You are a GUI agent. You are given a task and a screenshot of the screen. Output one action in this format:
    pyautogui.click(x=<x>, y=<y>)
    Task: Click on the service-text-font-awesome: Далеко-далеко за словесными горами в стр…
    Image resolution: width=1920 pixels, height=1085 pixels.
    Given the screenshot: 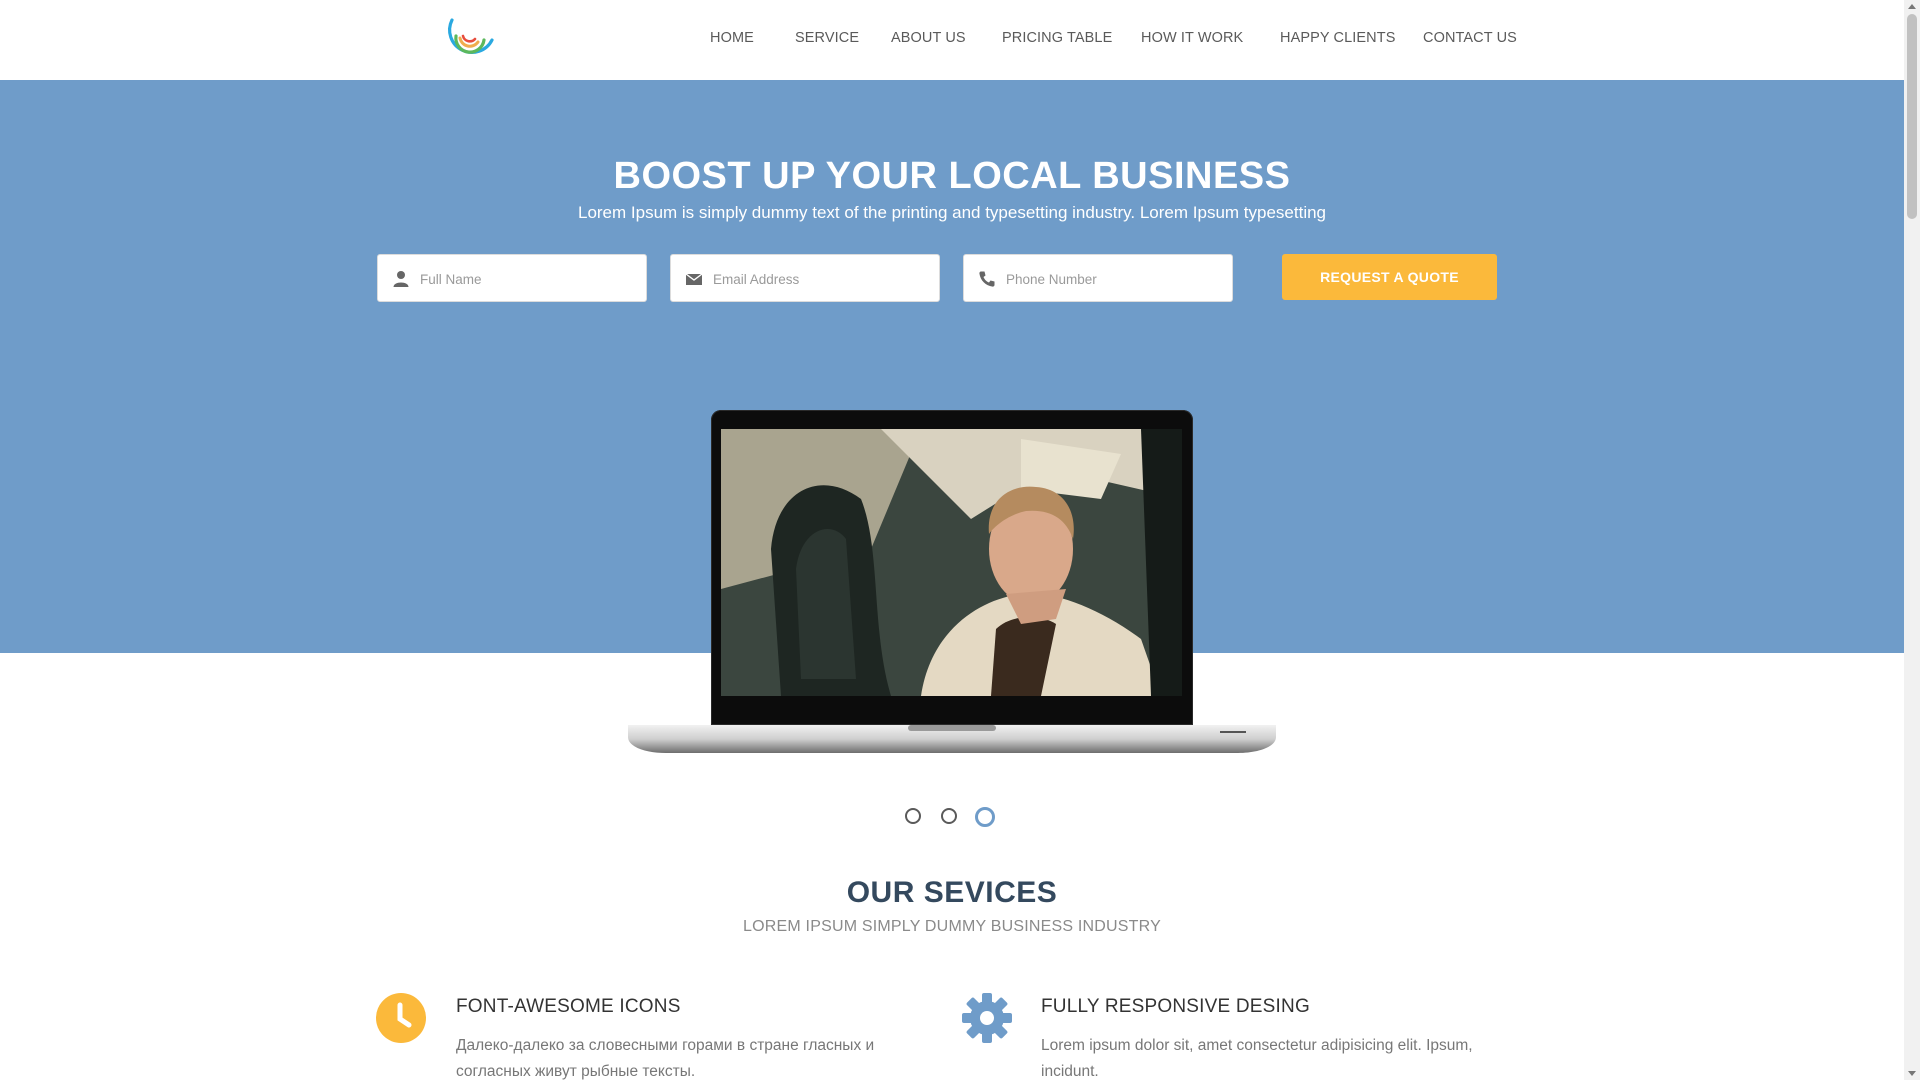 What is the action you would take?
    pyautogui.click(x=665, y=1058)
    